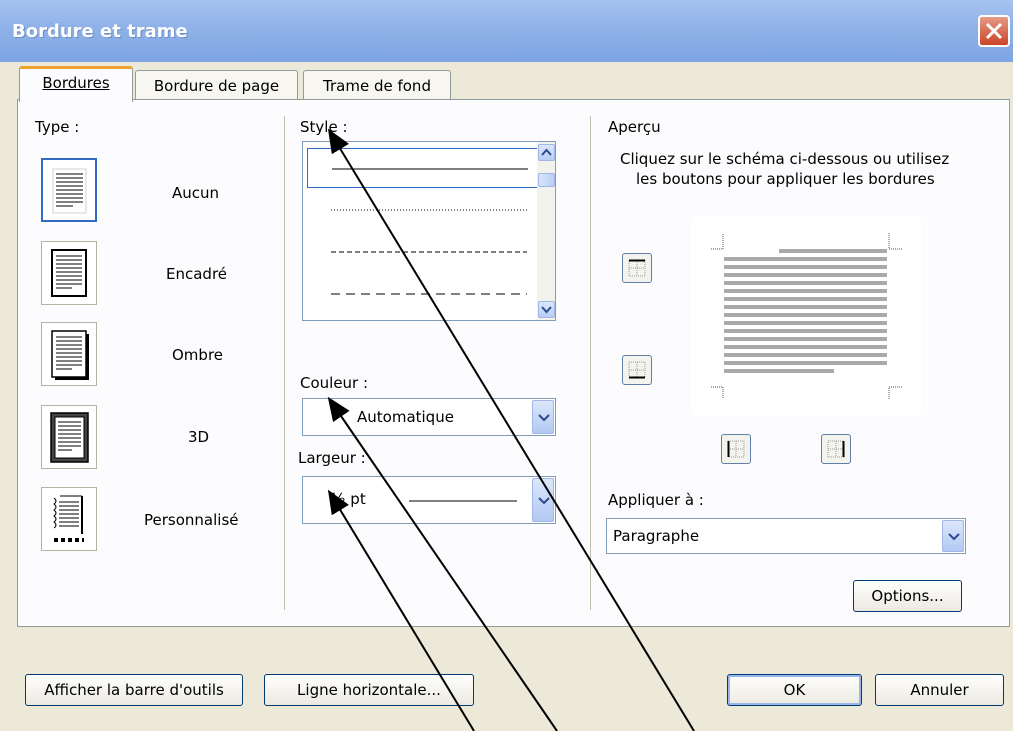 The image size is (1013, 731). Describe the element at coordinates (401, 610) in the screenshot. I see `arrow-to-width` at that location.